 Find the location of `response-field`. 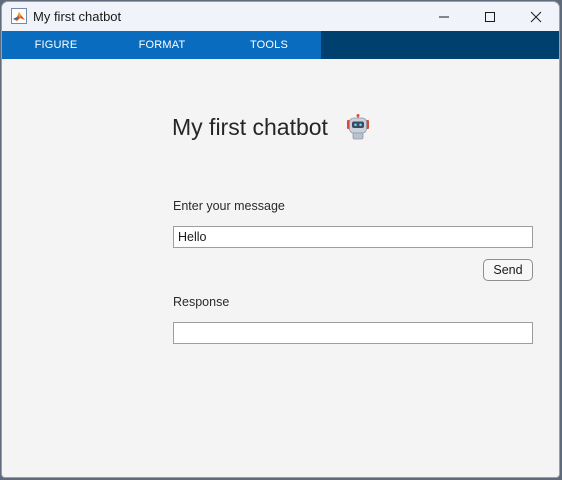

response-field is located at coordinates (353, 333).